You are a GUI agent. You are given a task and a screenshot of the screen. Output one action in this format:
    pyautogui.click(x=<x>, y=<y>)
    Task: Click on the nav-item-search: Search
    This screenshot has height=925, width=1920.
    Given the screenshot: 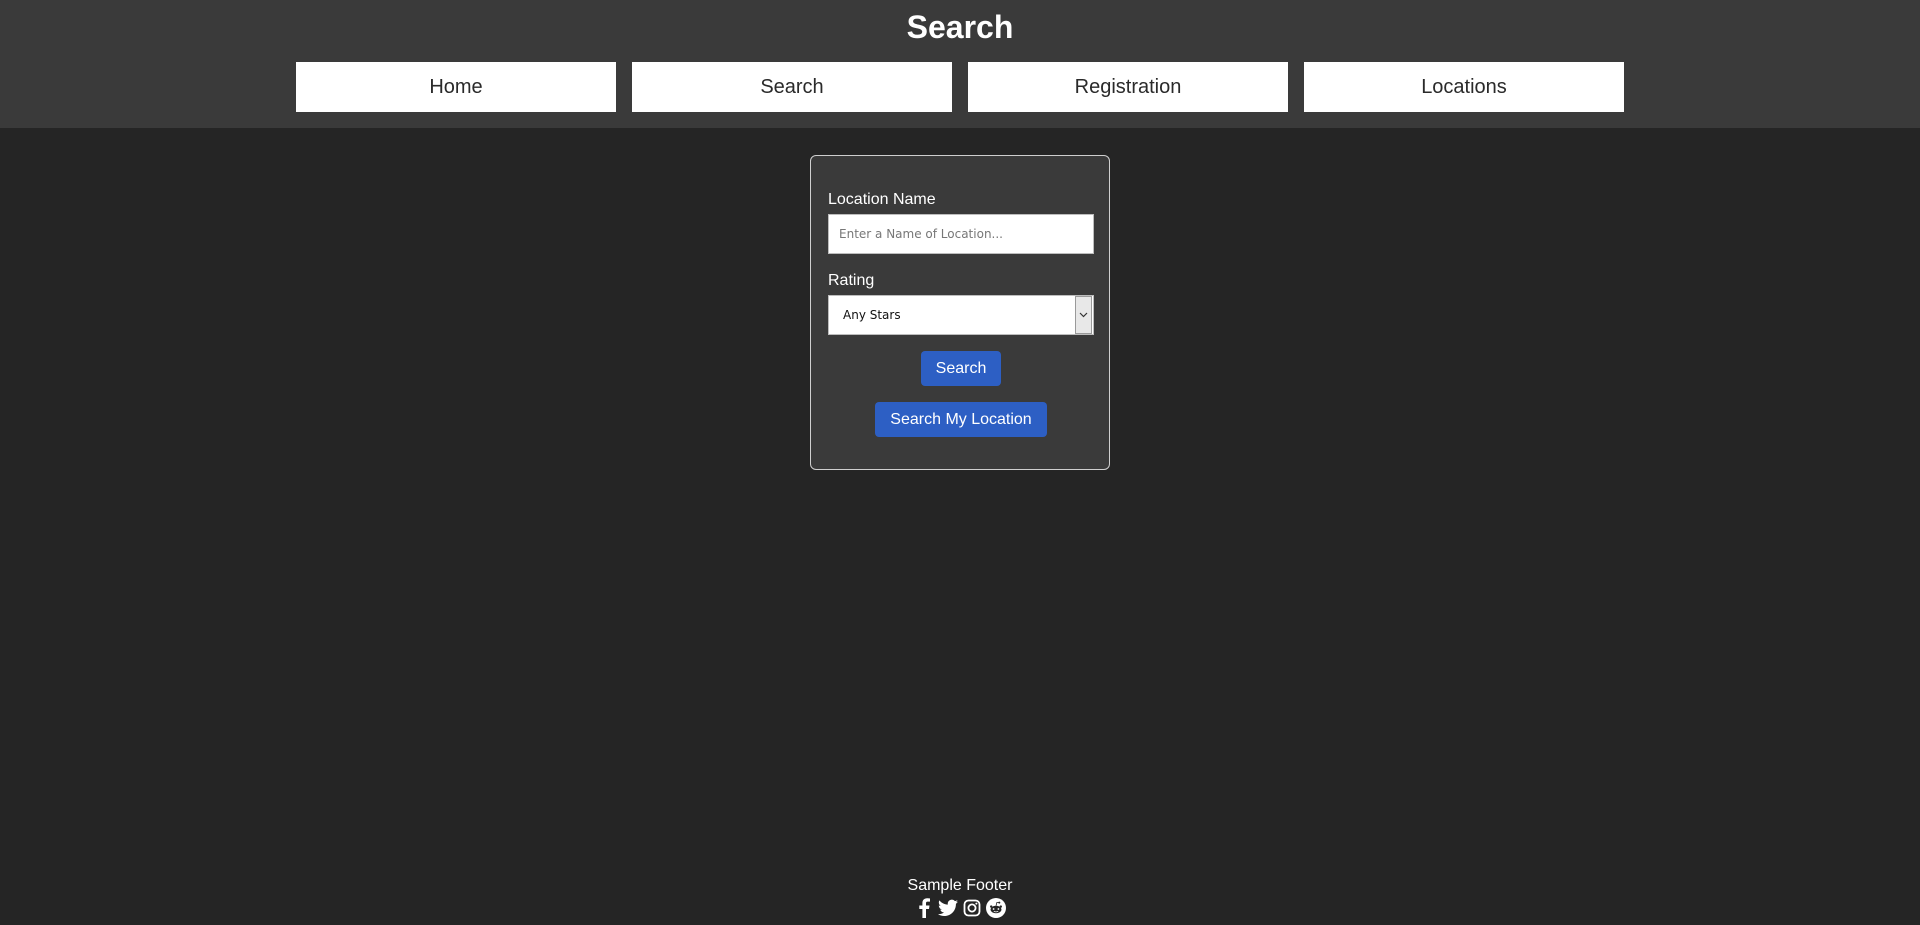 What is the action you would take?
    pyautogui.click(x=792, y=87)
    